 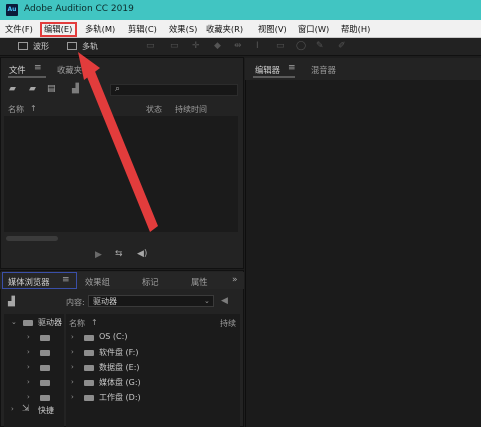 What do you see at coordinates (41, 46) in the screenshot?
I see `waveform-button: 波形` at bounding box center [41, 46].